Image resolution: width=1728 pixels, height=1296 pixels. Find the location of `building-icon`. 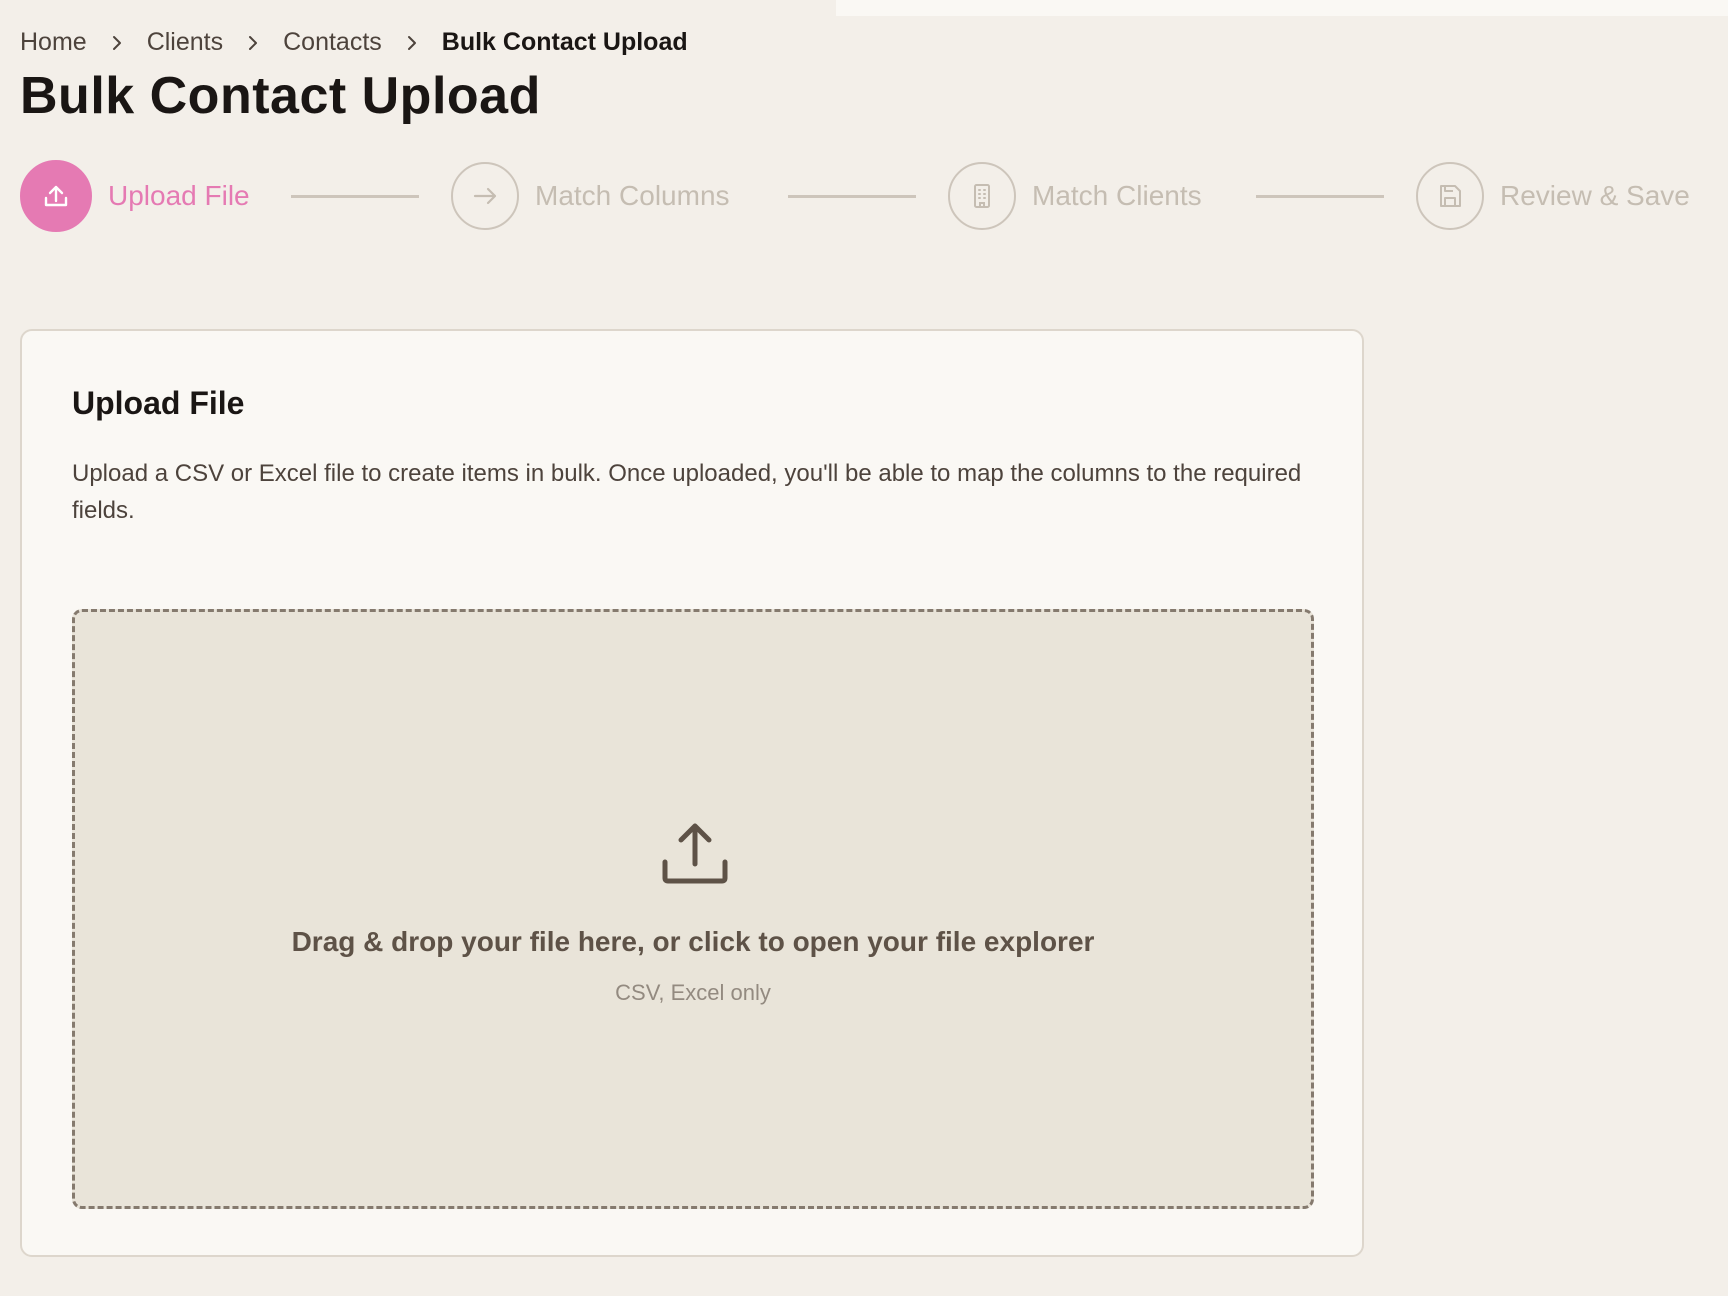

building-icon is located at coordinates (982, 196).